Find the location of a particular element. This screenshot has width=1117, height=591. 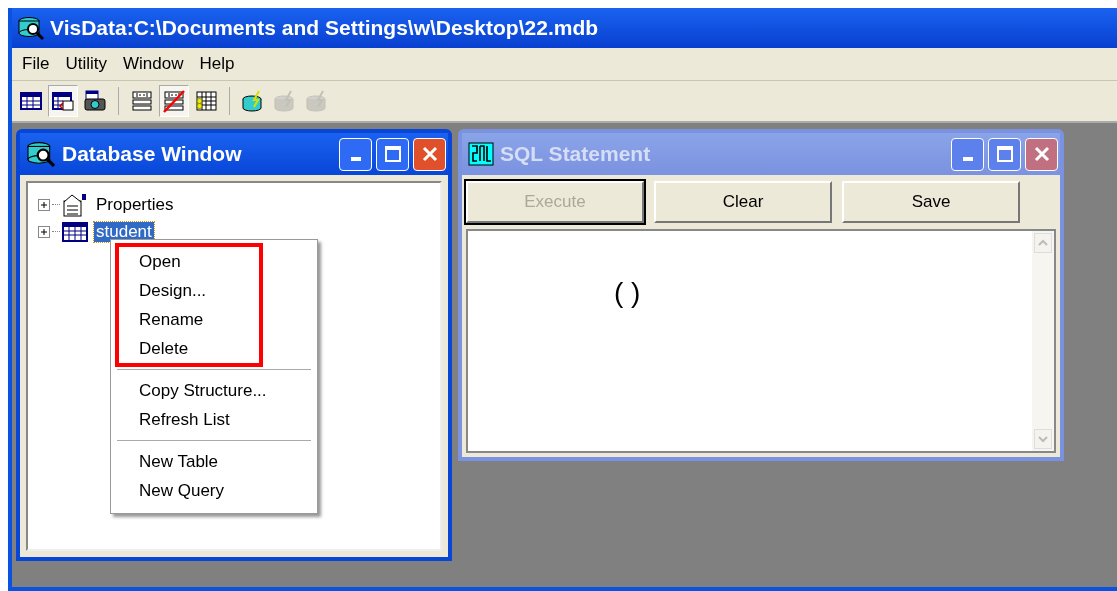

menu-item: Window is located at coordinates (153, 64).